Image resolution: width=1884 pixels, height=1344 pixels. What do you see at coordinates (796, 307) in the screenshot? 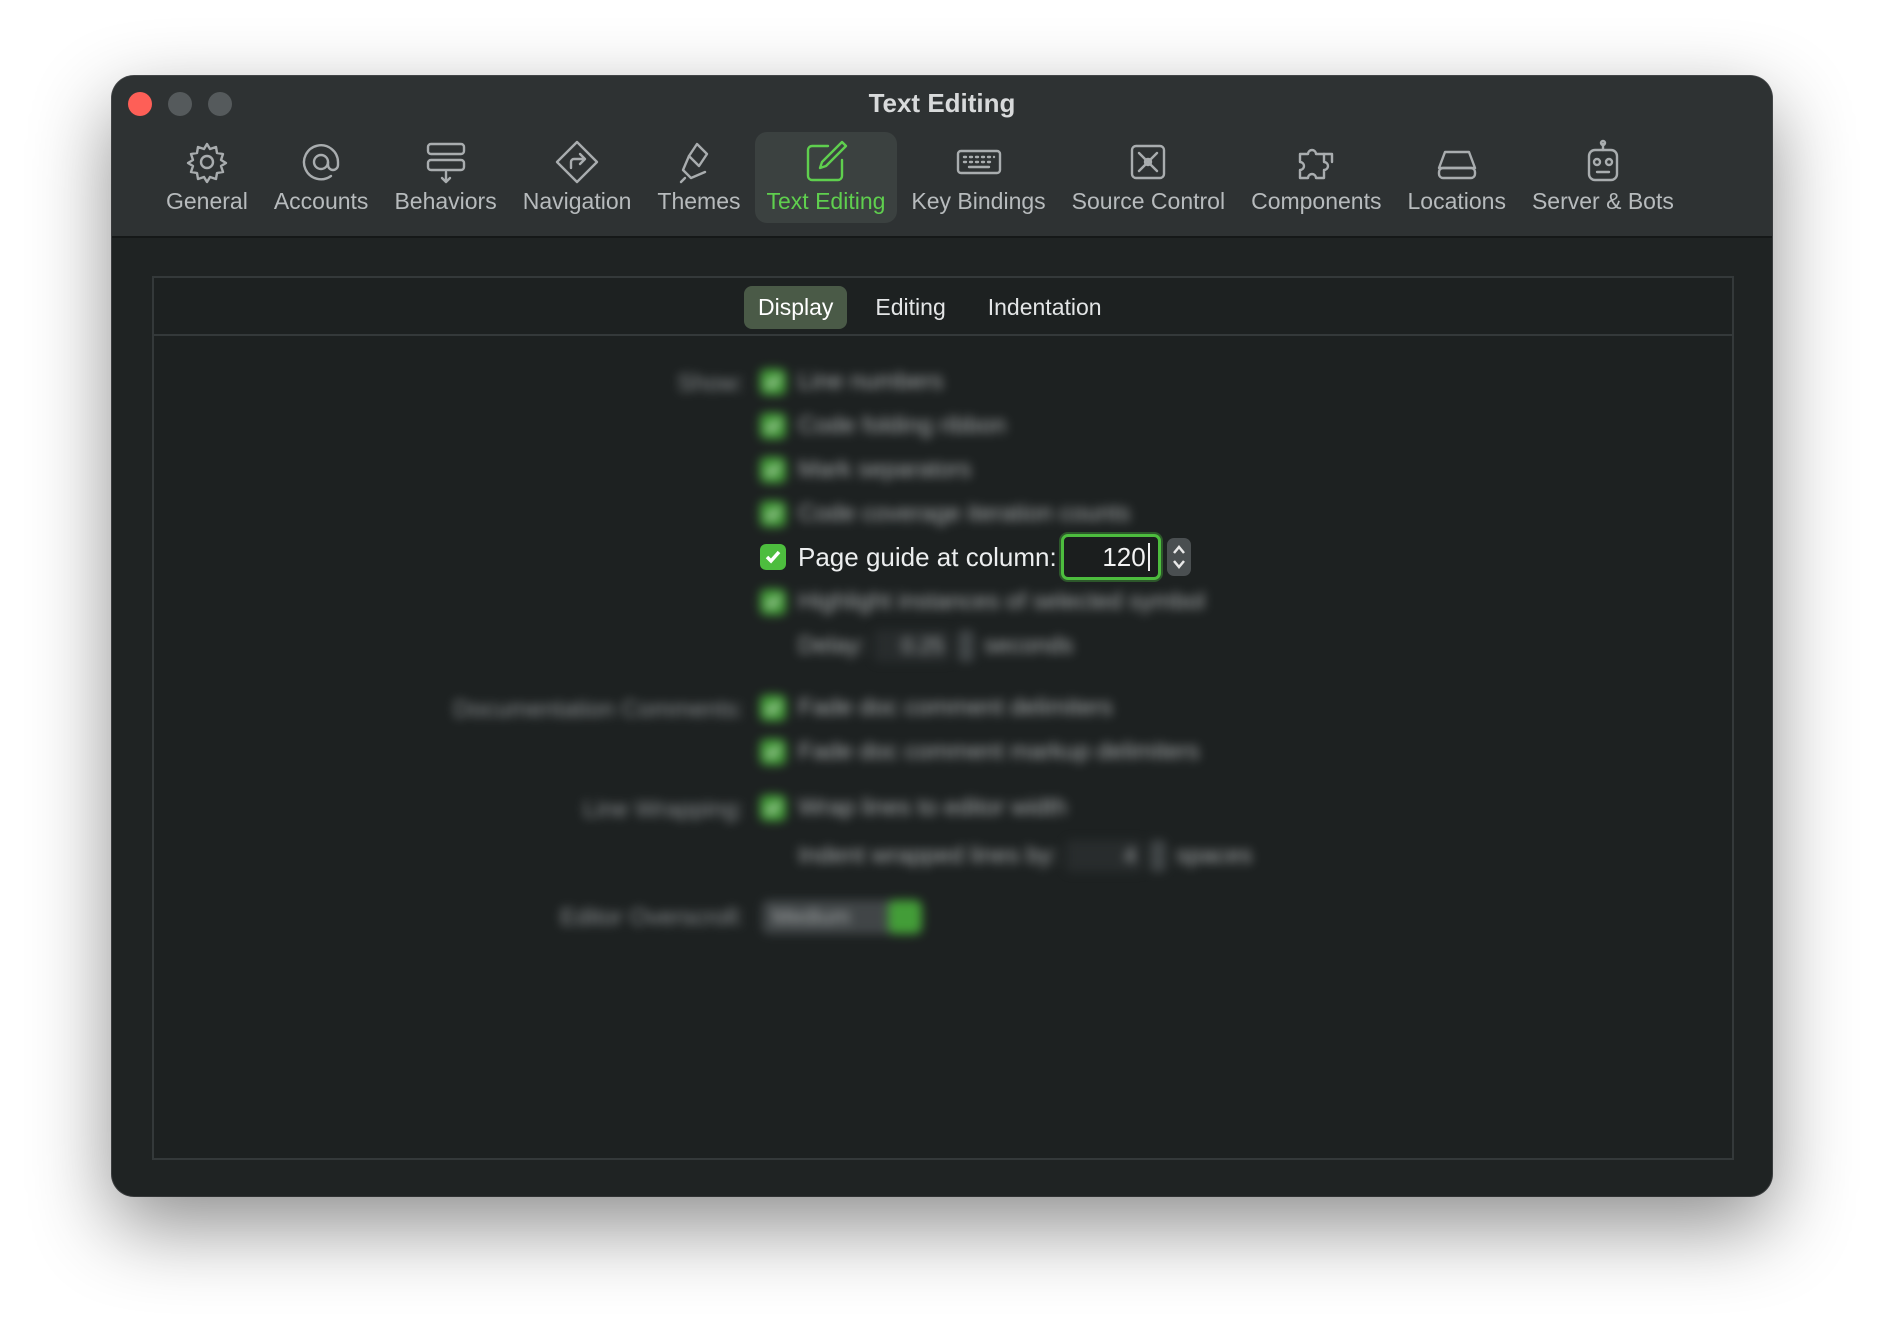
I see `segment-display: Display` at bounding box center [796, 307].